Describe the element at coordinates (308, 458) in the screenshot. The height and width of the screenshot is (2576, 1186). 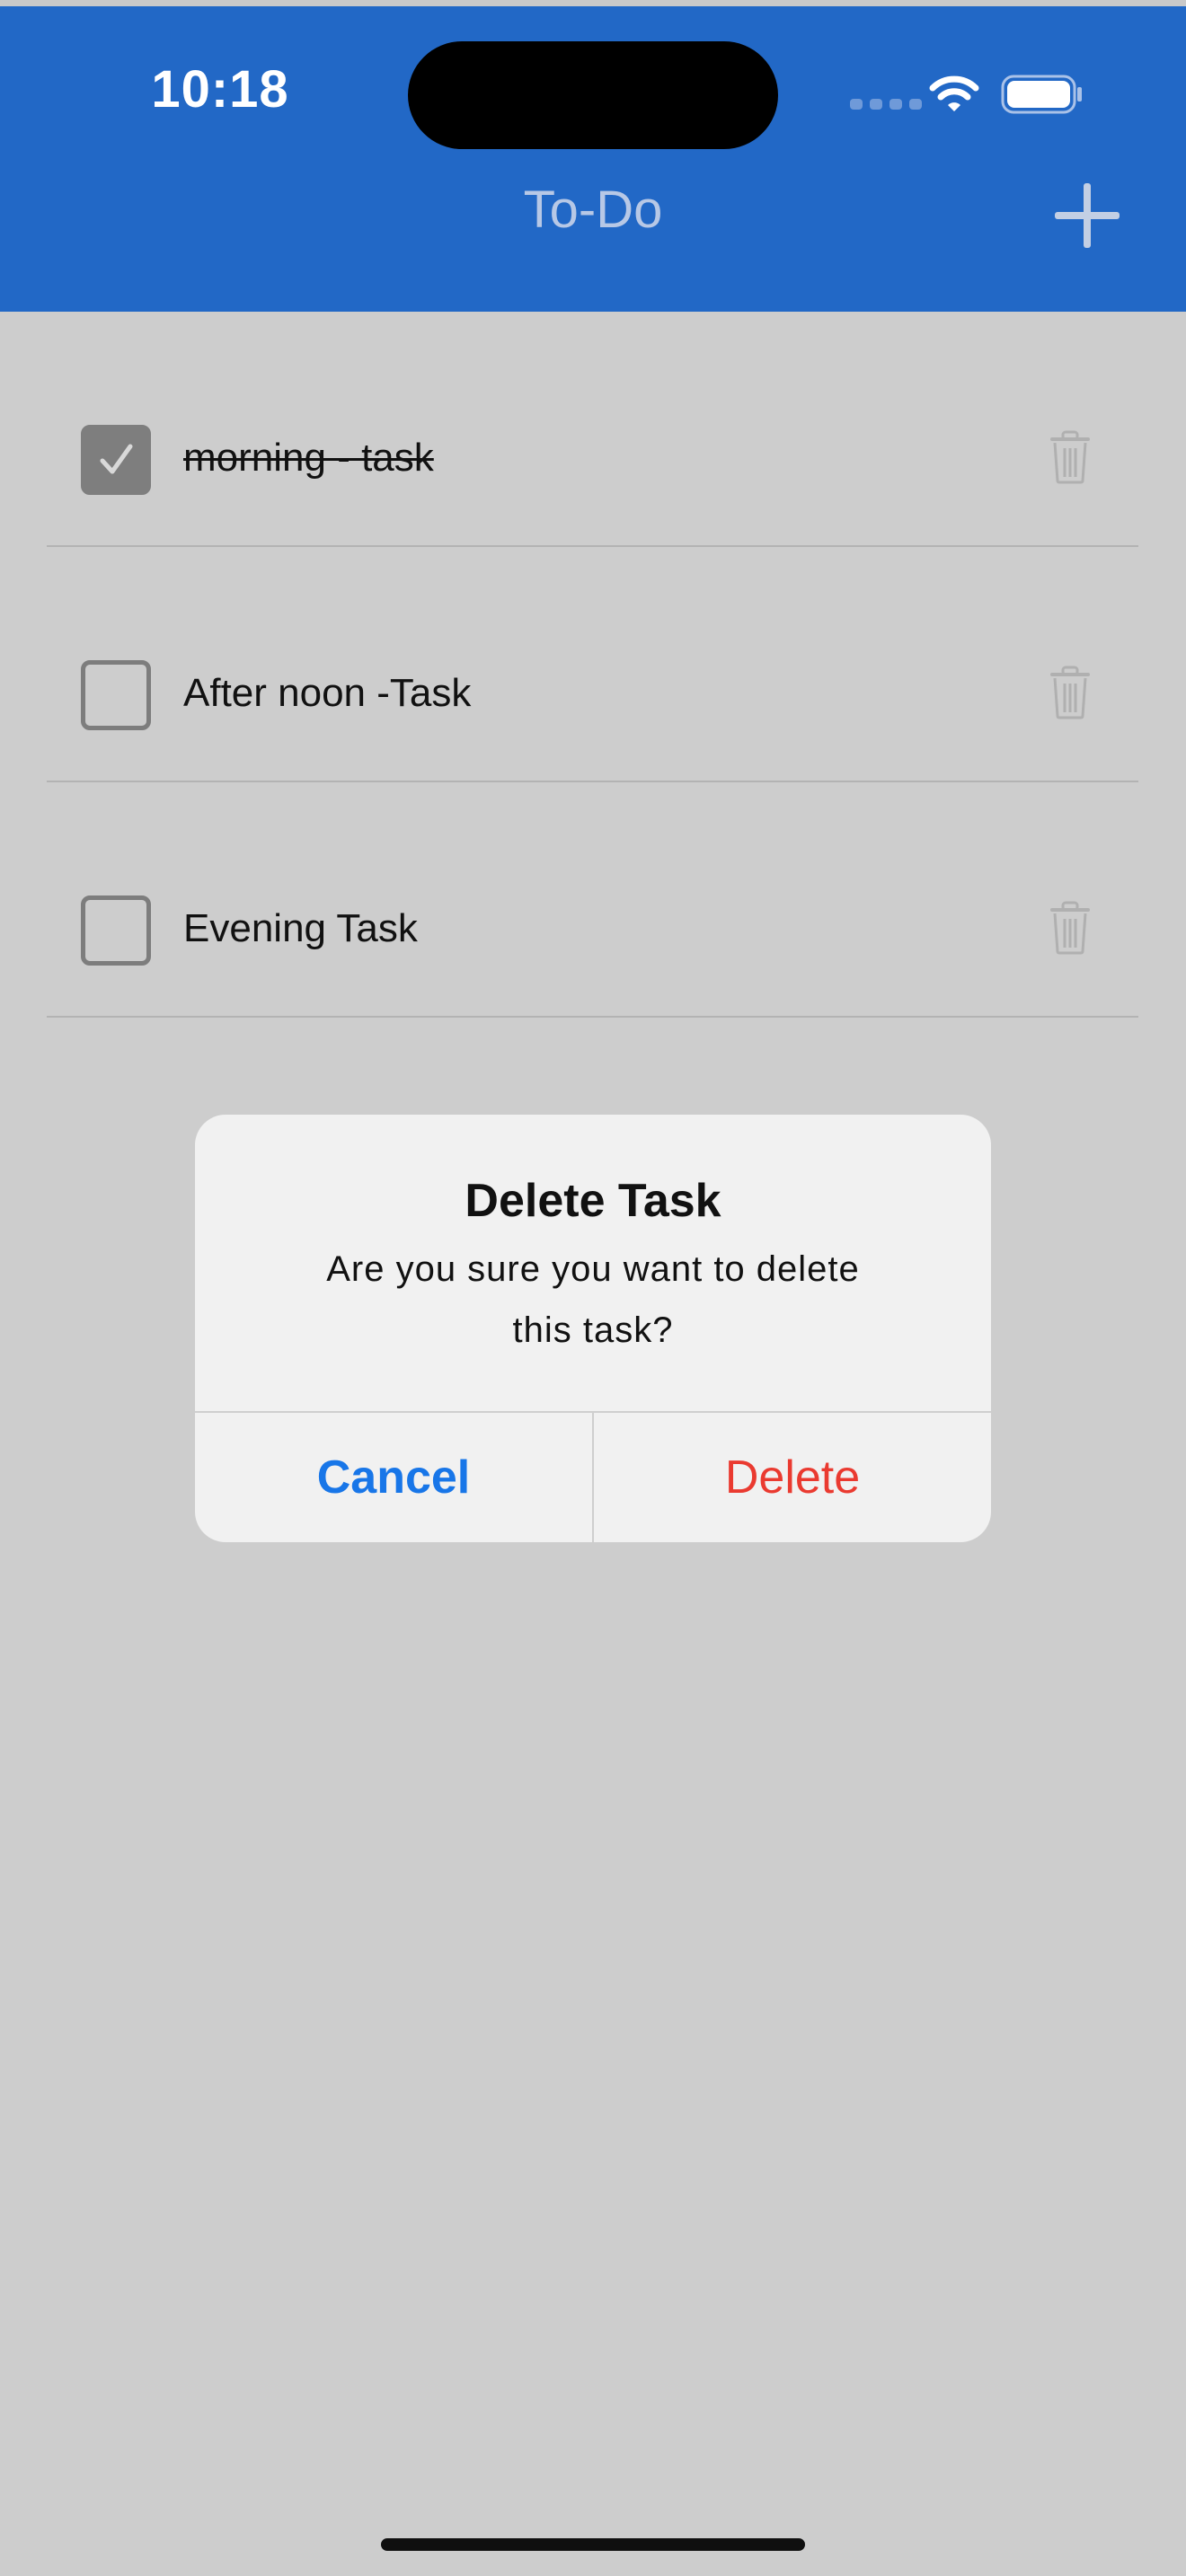
I see `task-label: morning - task` at that location.